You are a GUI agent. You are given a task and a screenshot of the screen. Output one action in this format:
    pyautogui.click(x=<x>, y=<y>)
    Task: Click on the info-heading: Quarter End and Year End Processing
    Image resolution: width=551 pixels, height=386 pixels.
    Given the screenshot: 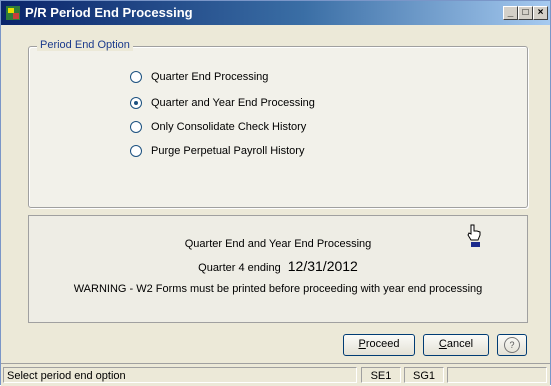 What is the action you would take?
    pyautogui.click(x=278, y=244)
    